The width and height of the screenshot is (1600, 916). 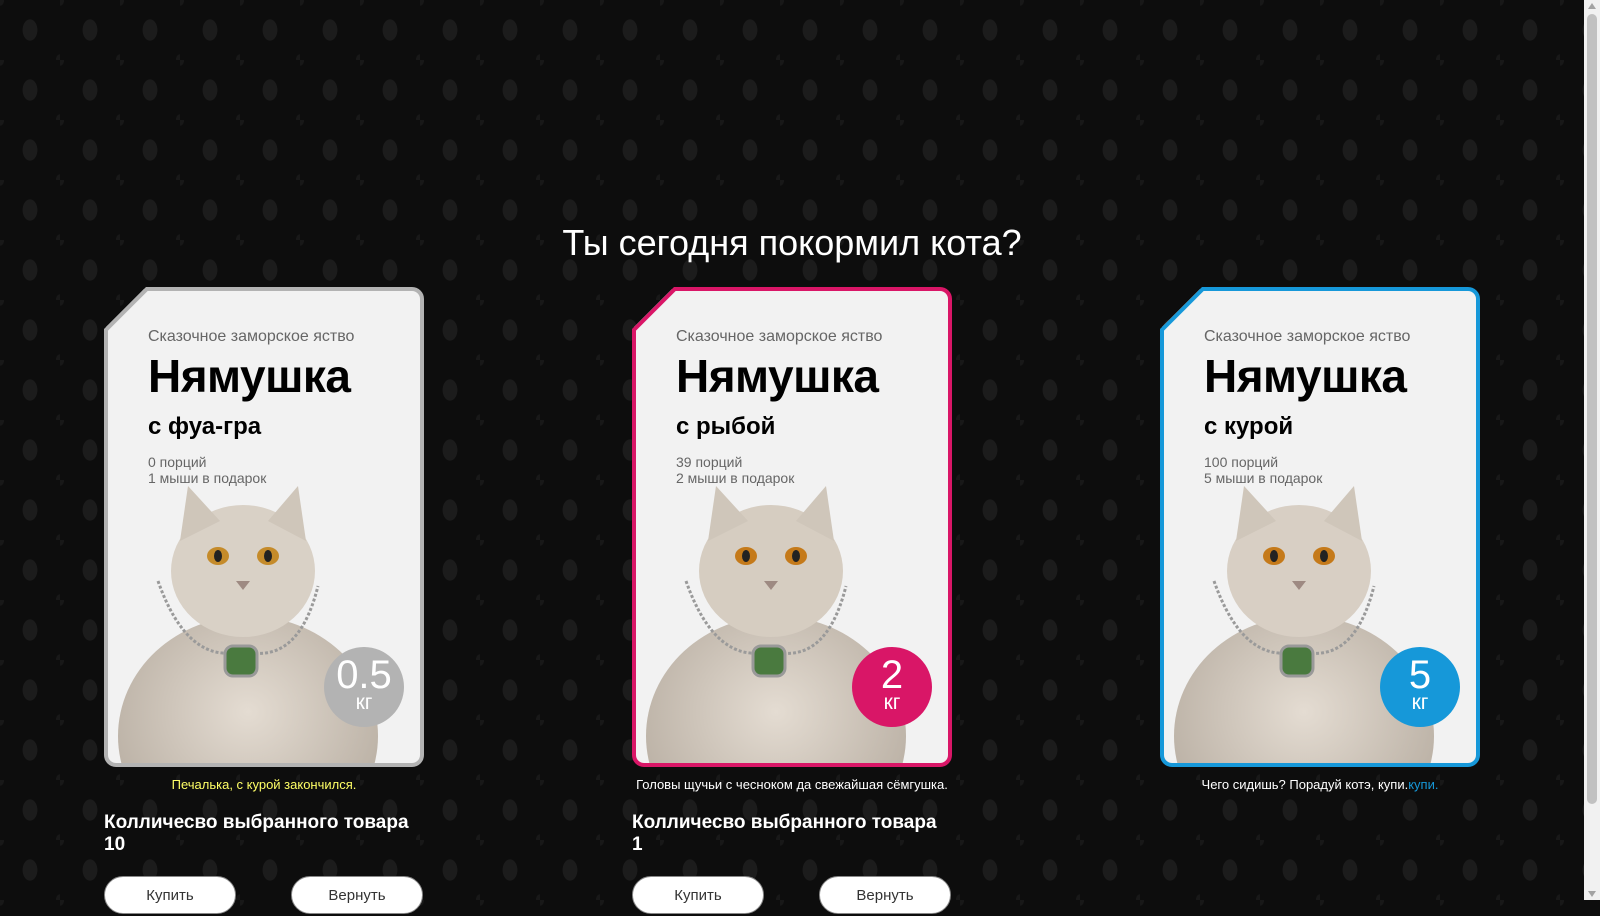 I want to click on product-gift-mice: 1 мыши в подарок, so click(x=207, y=478).